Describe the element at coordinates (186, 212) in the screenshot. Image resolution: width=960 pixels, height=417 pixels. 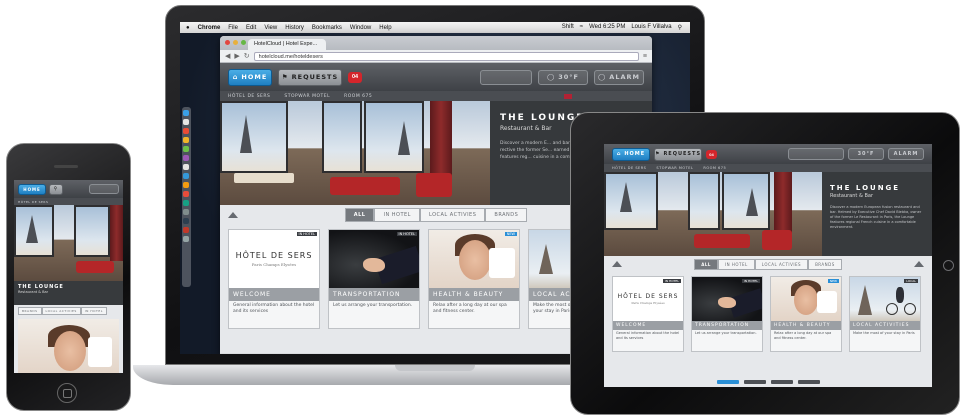
I see `dock-preferences-icon` at that location.